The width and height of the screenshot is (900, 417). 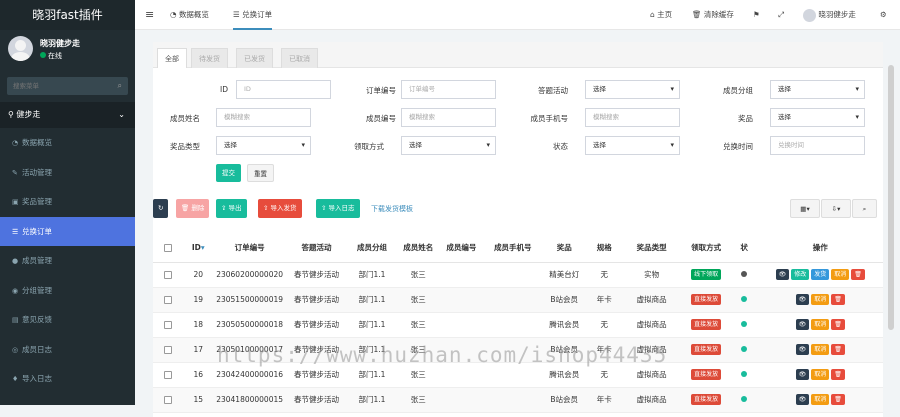 I want to click on gift-icon: ▣, so click(x=17, y=203).